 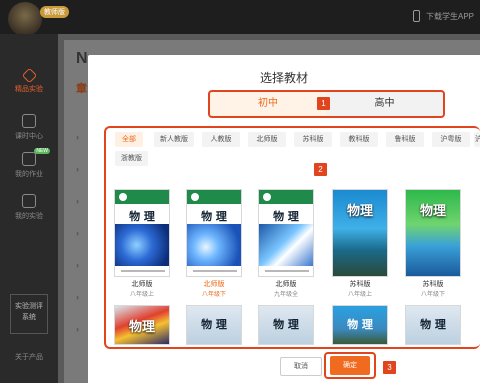 I want to click on sidebar-item-homework: NEW 我的作业, so click(x=29, y=163).